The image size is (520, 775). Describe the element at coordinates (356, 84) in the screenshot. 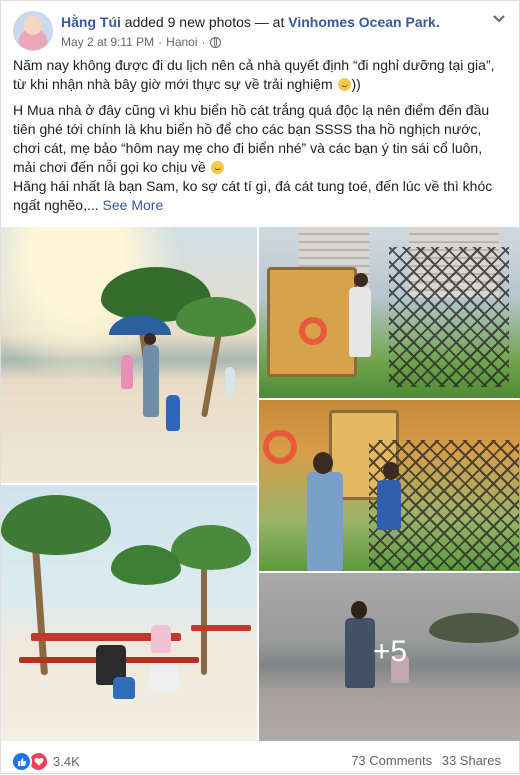

I see `paragraph-1-end: ))` at that location.